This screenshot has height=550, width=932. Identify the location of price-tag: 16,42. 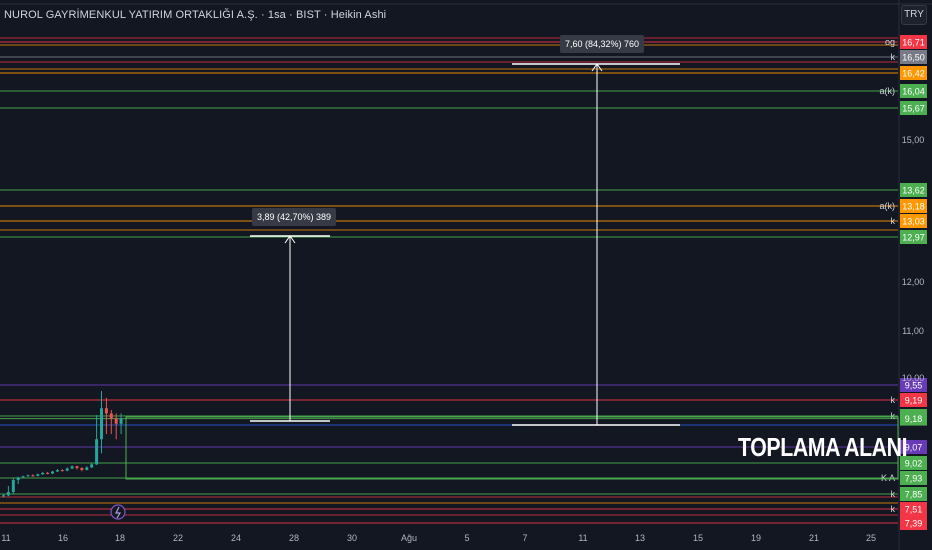
(913, 73).